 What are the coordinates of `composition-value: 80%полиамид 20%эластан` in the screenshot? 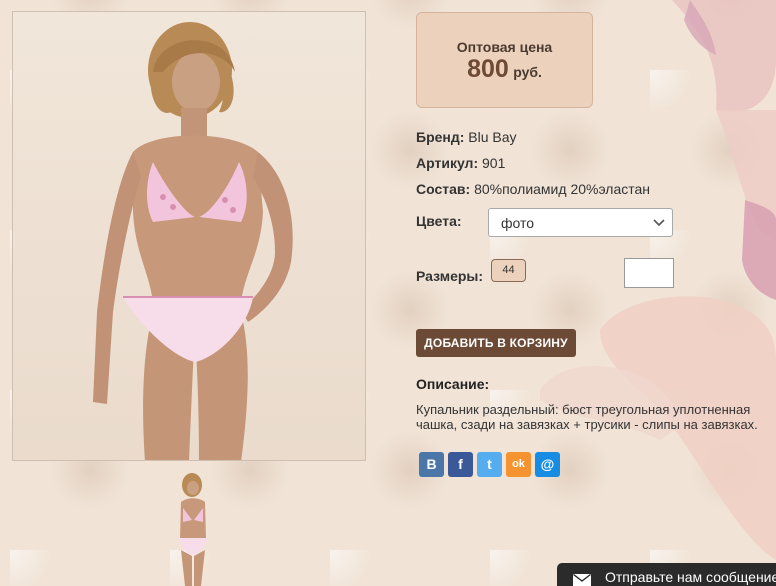 It's located at (562, 189).